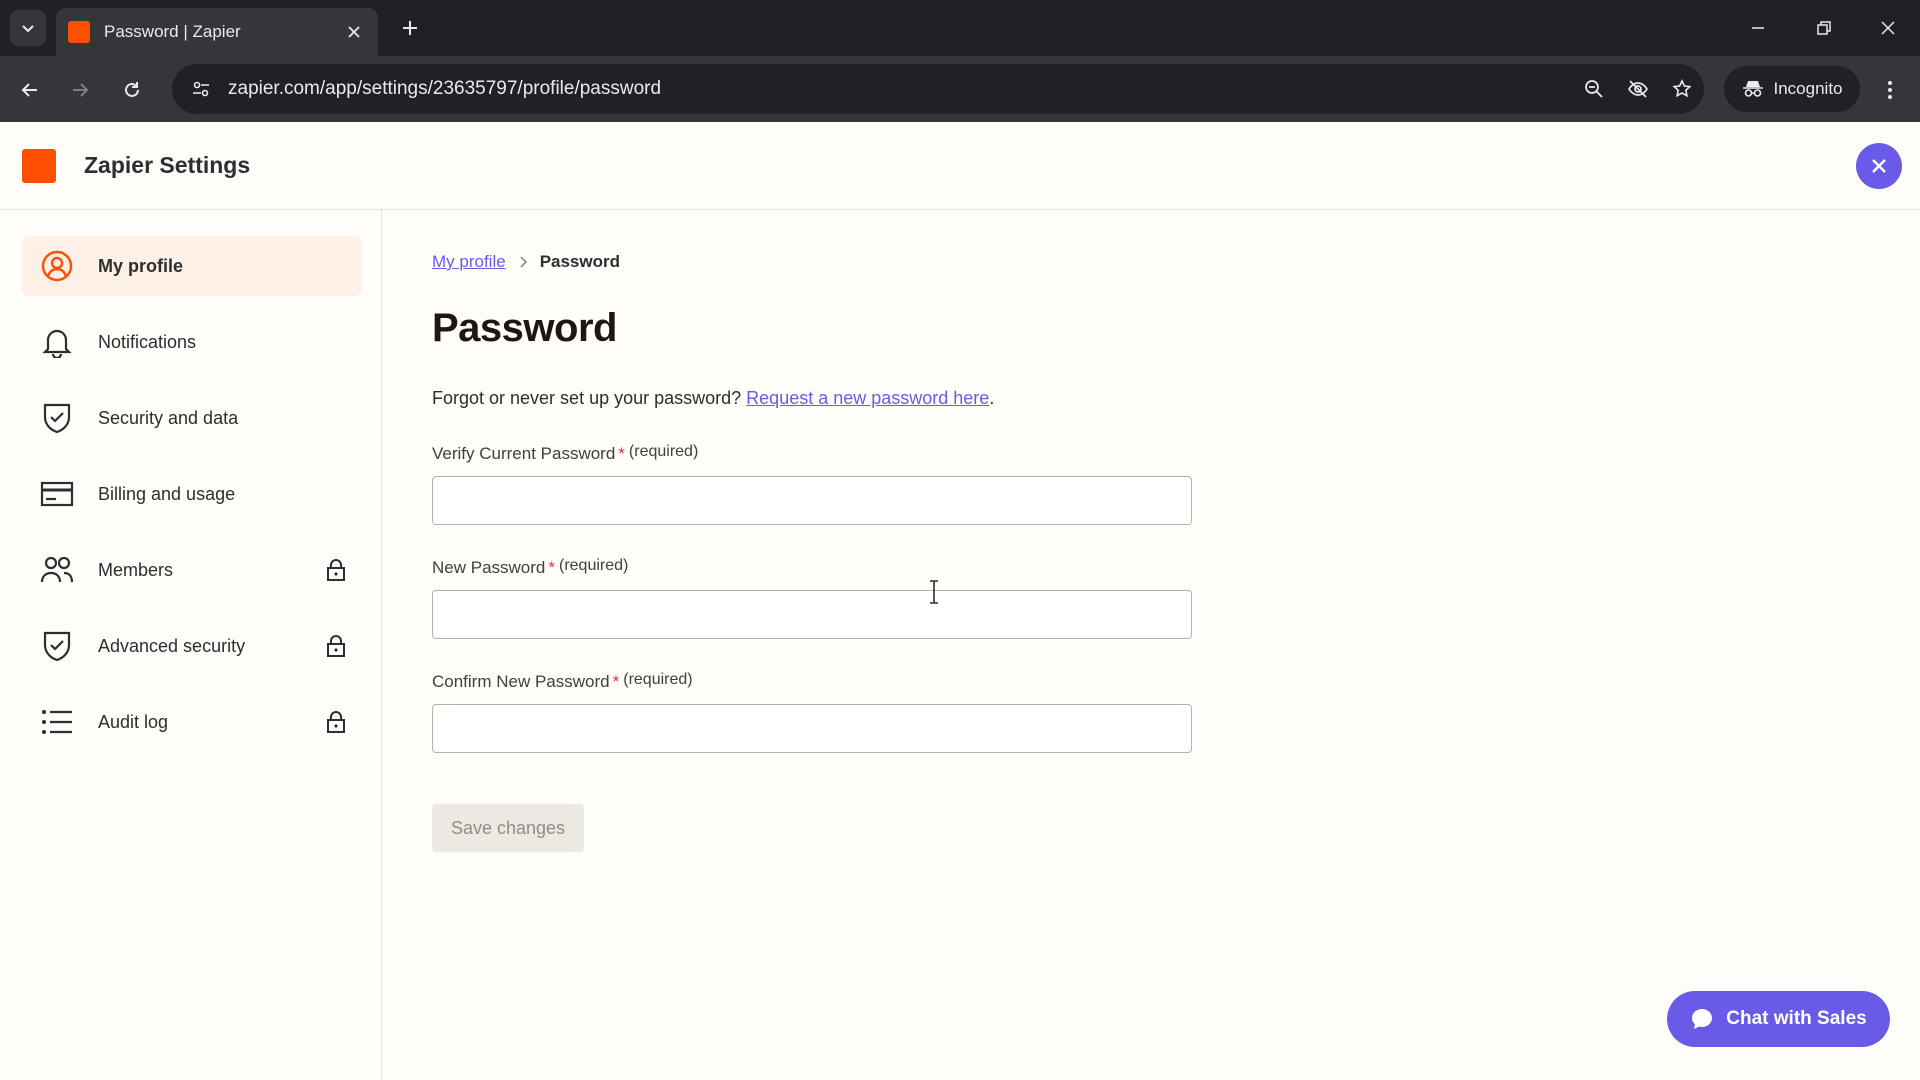 The width and height of the screenshot is (1920, 1080). I want to click on window-close-button, so click(1888, 28).